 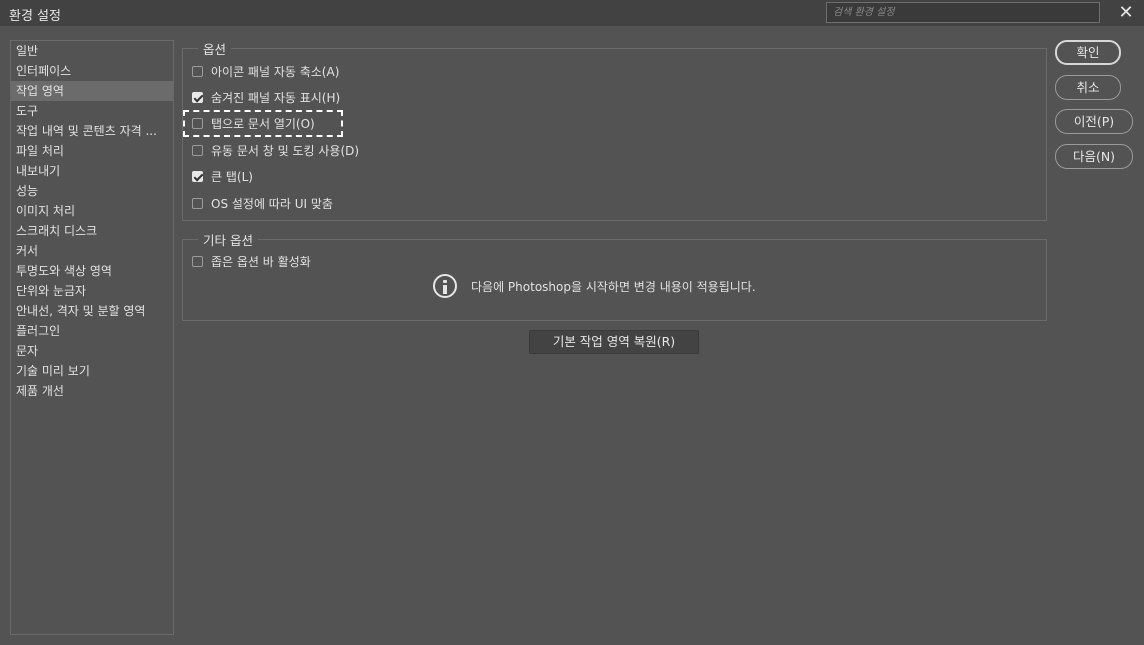 I want to click on sidebar-item-transparency-gamut: 투명도와 색상 영역, so click(x=92, y=271).